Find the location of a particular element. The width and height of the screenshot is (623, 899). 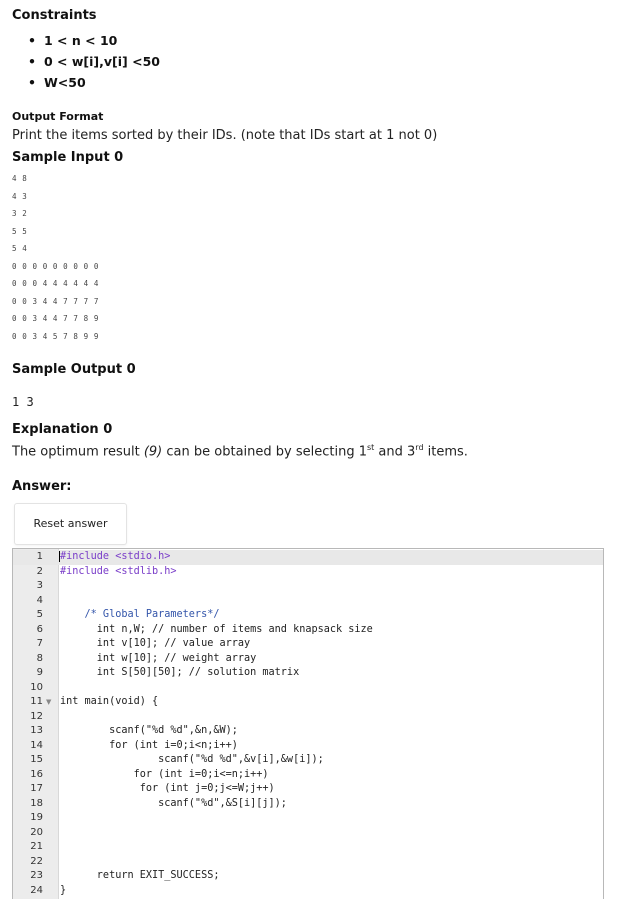

line-number: 10 is located at coordinates (36, 687).